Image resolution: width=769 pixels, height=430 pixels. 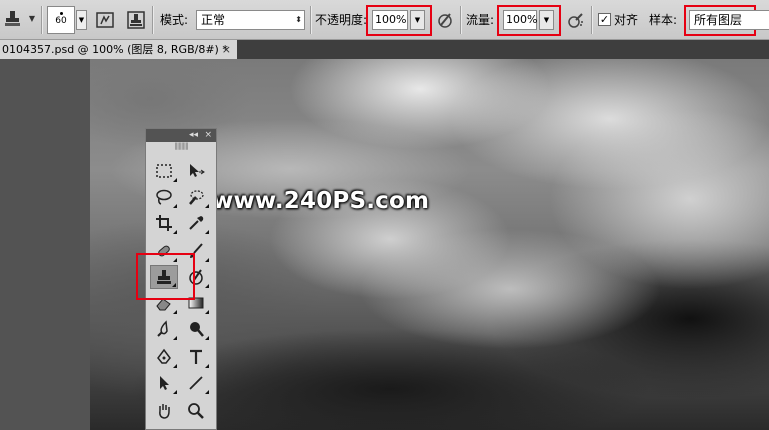 What do you see at coordinates (626, 20) in the screenshot?
I see `aligned-label: 对齐` at bounding box center [626, 20].